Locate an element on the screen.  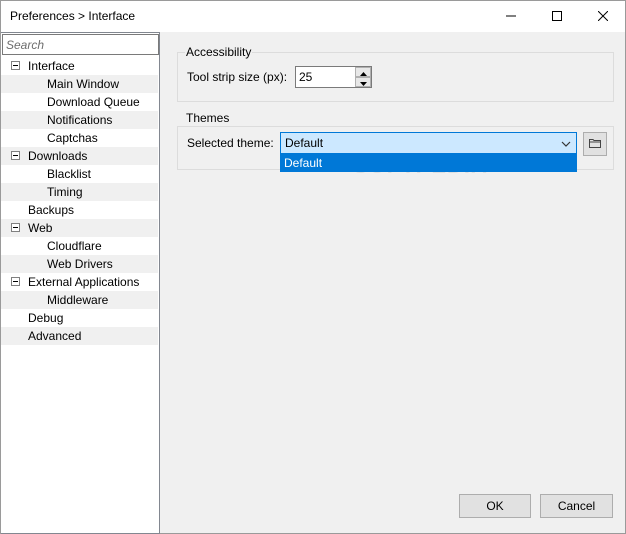
search-box is located at coordinates (80, 44).